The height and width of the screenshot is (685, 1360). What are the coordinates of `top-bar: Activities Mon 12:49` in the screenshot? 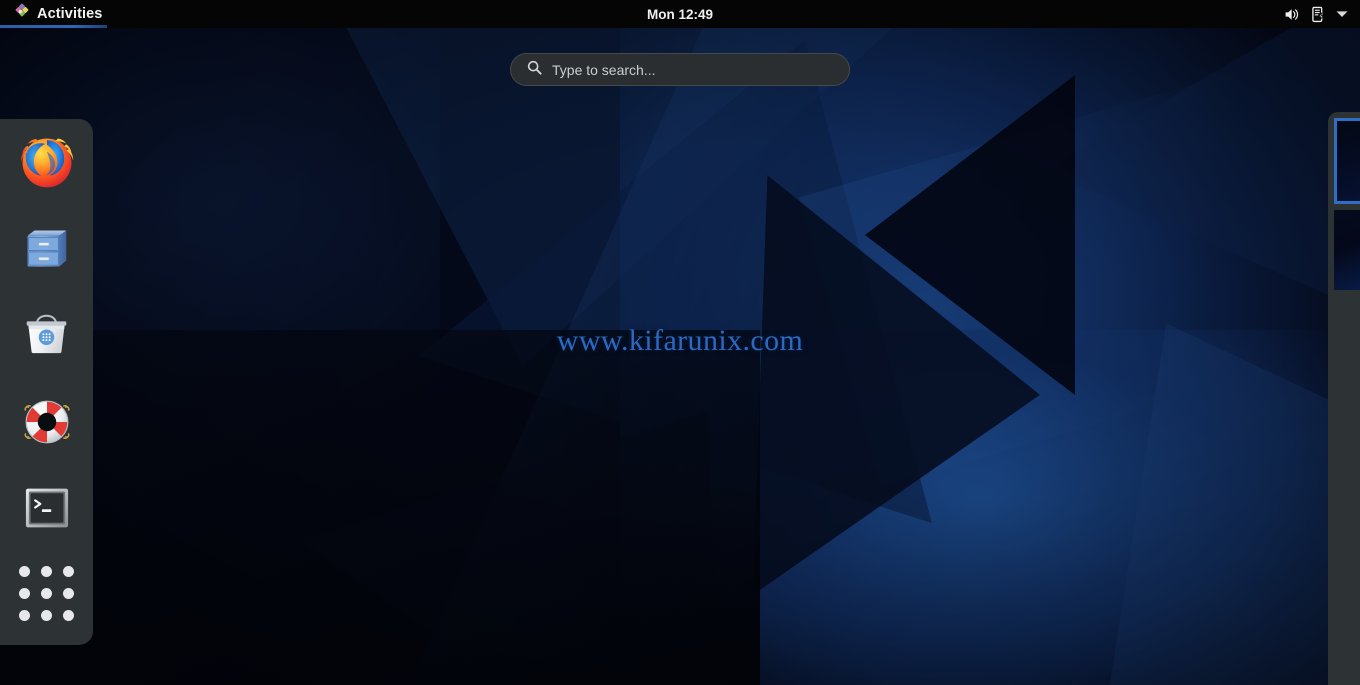 It's located at (680, 14).